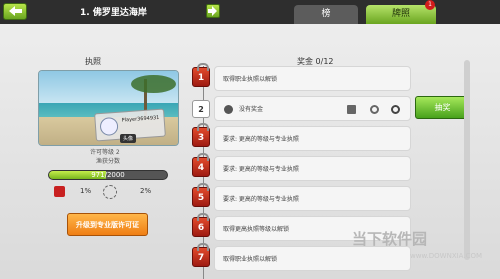  Describe the element at coordinates (201, 225) in the screenshot. I see `lock-icon: 6` at that location.